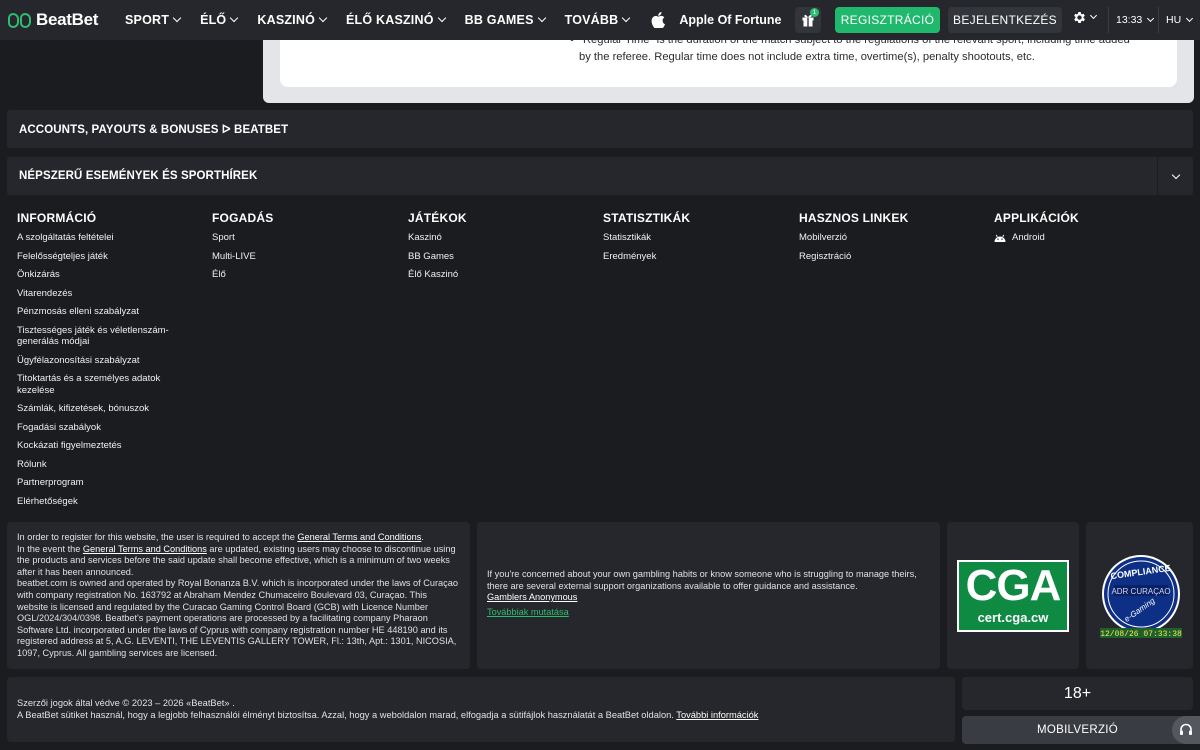  I want to click on gift-count-badge: 1, so click(814, 12).